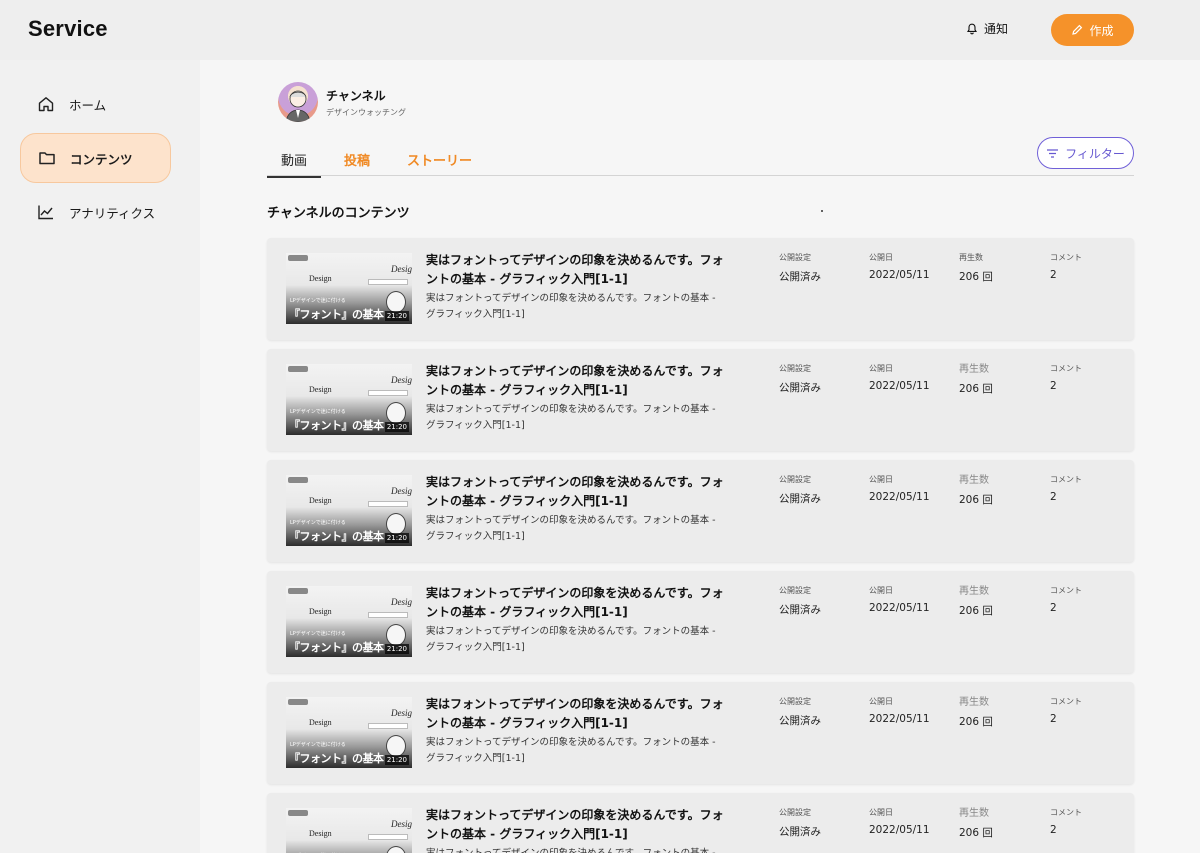 The image size is (1200, 853). What do you see at coordinates (996, 29) in the screenshot?
I see `notification-label: 通知` at bounding box center [996, 29].